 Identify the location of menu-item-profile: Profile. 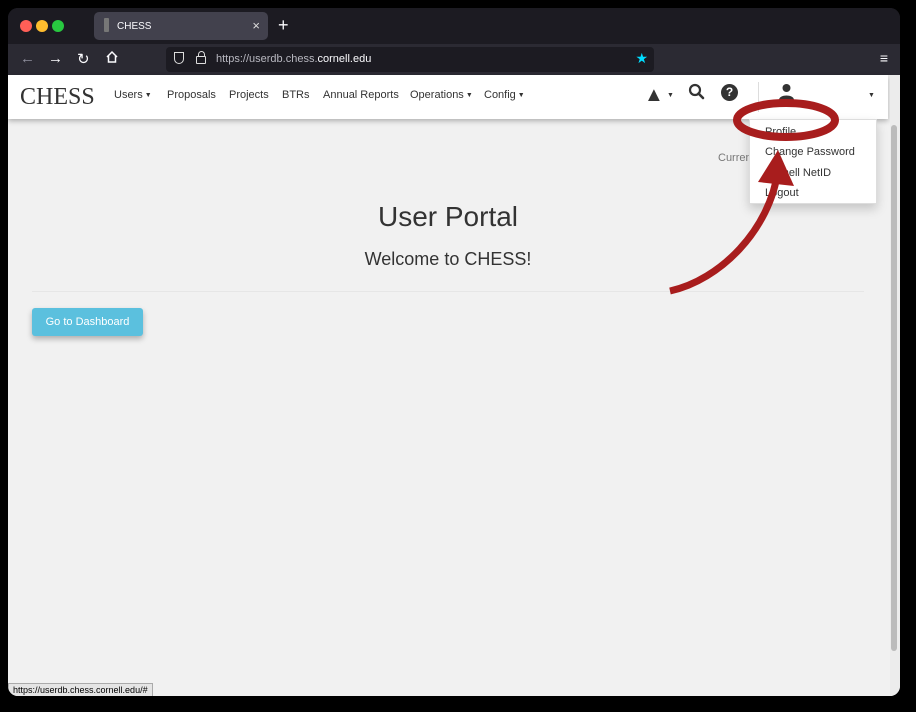
(780, 132).